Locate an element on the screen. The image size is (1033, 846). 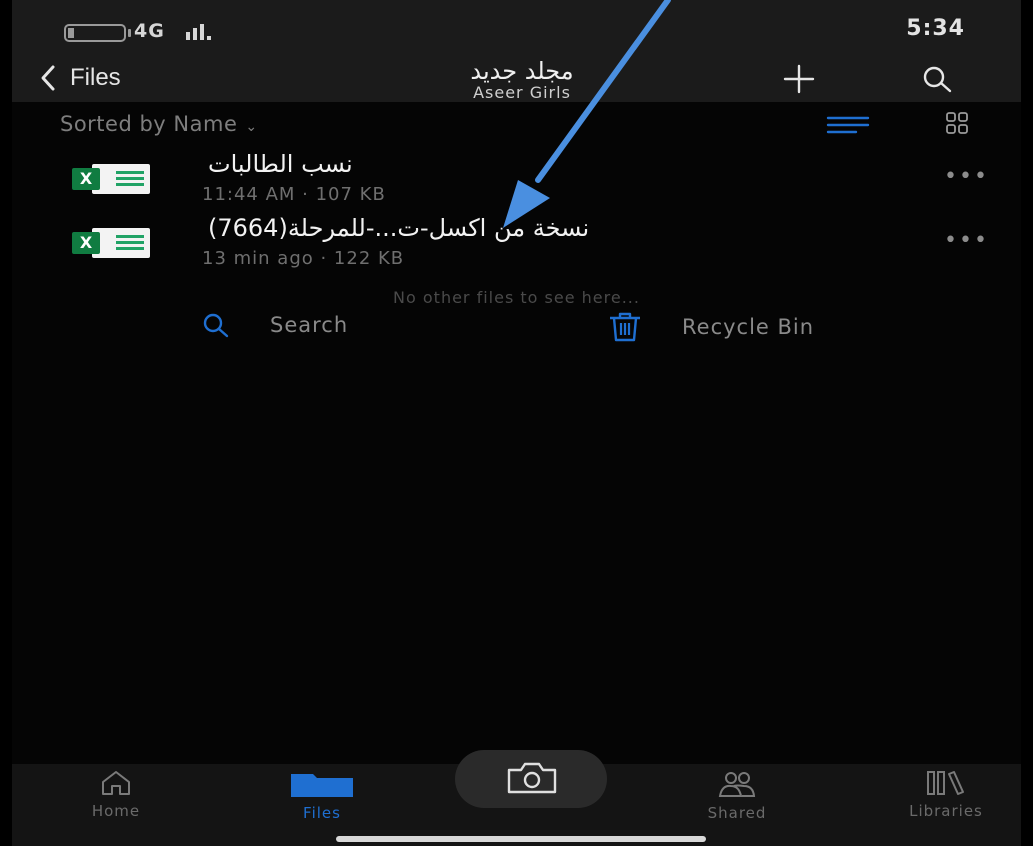
back-label: Files is located at coordinates (95, 77).